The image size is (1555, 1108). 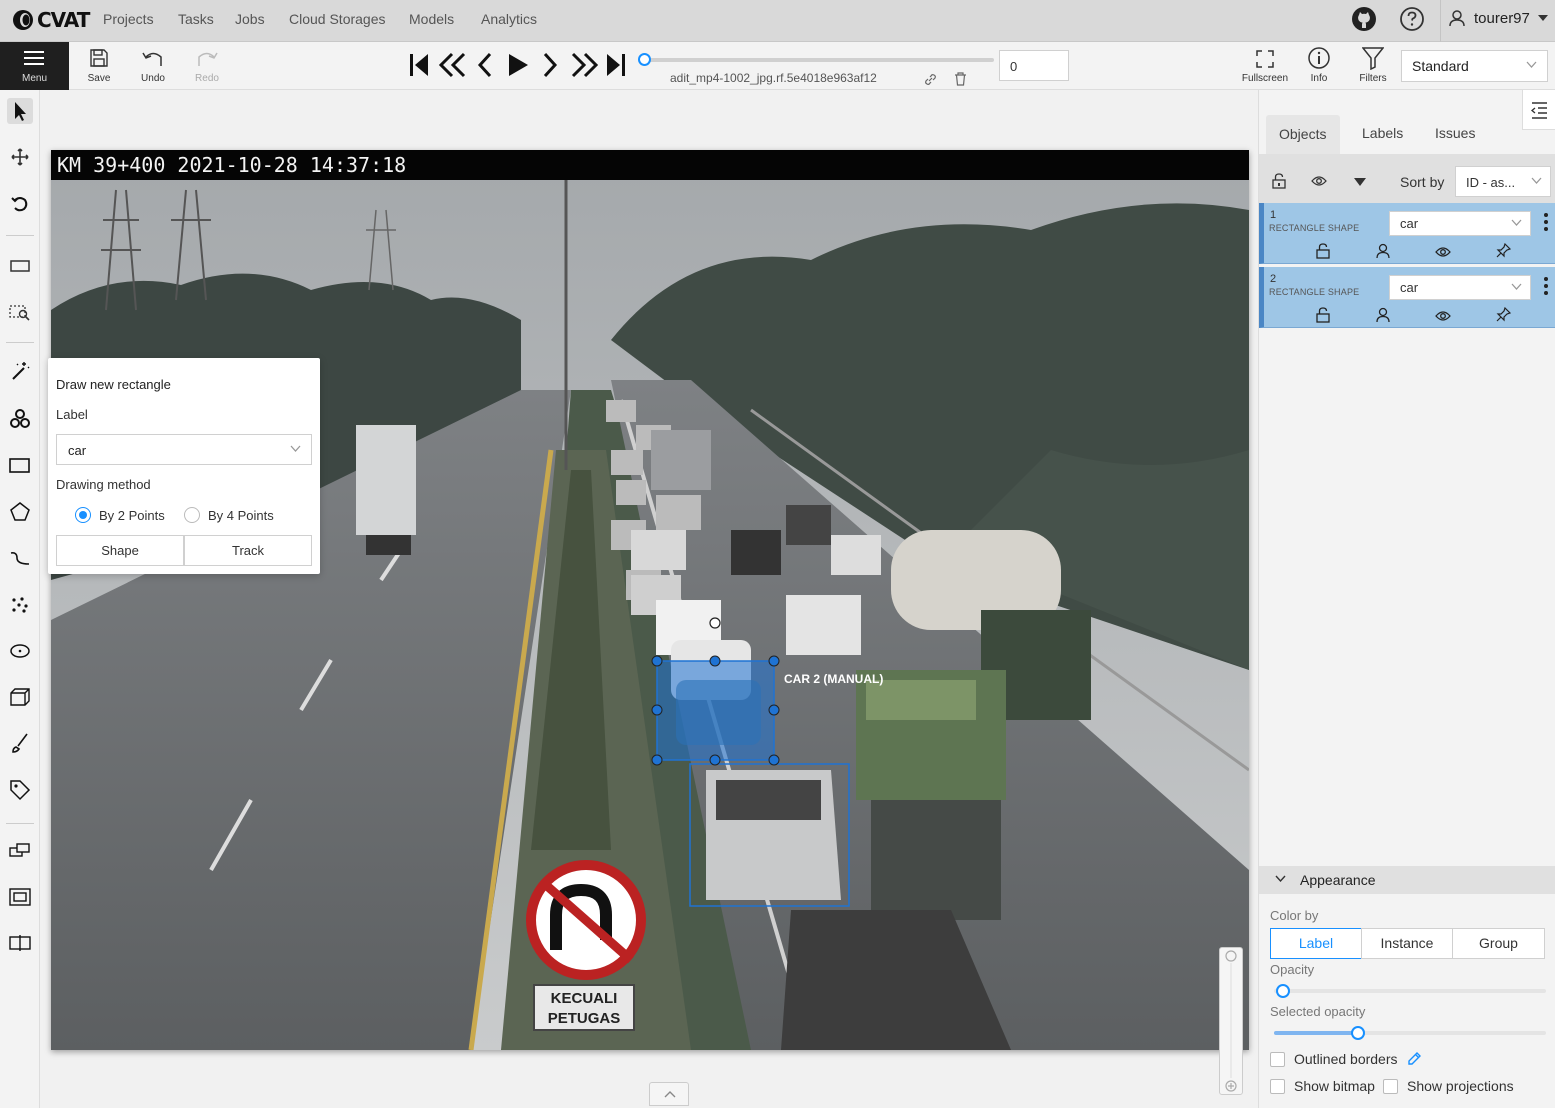 What do you see at coordinates (1265, 66) in the screenshot?
I see `fullscreen-button: Fullscreen` at bounding box center [1265, 66].